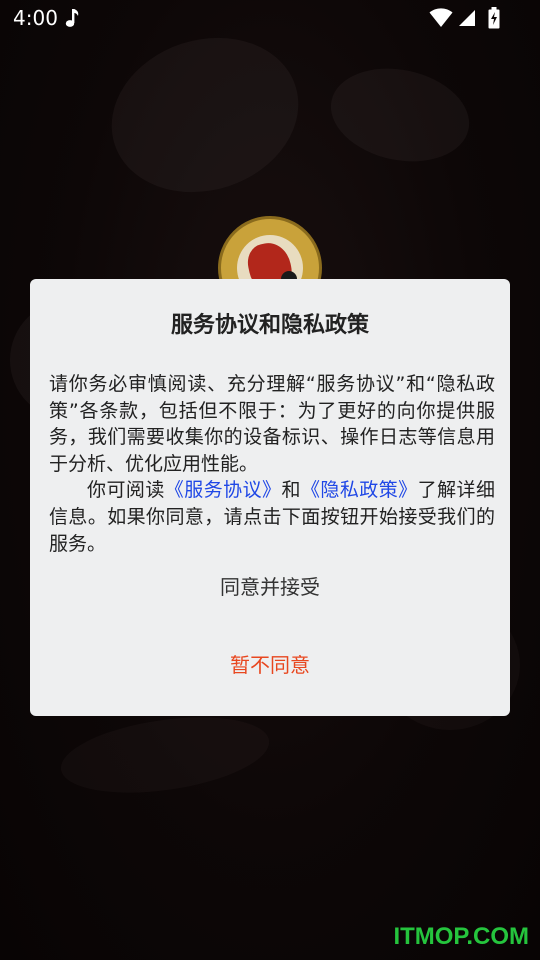  I want to click on dialog-title: 服务协议和隐私政策, so click(269, 325).